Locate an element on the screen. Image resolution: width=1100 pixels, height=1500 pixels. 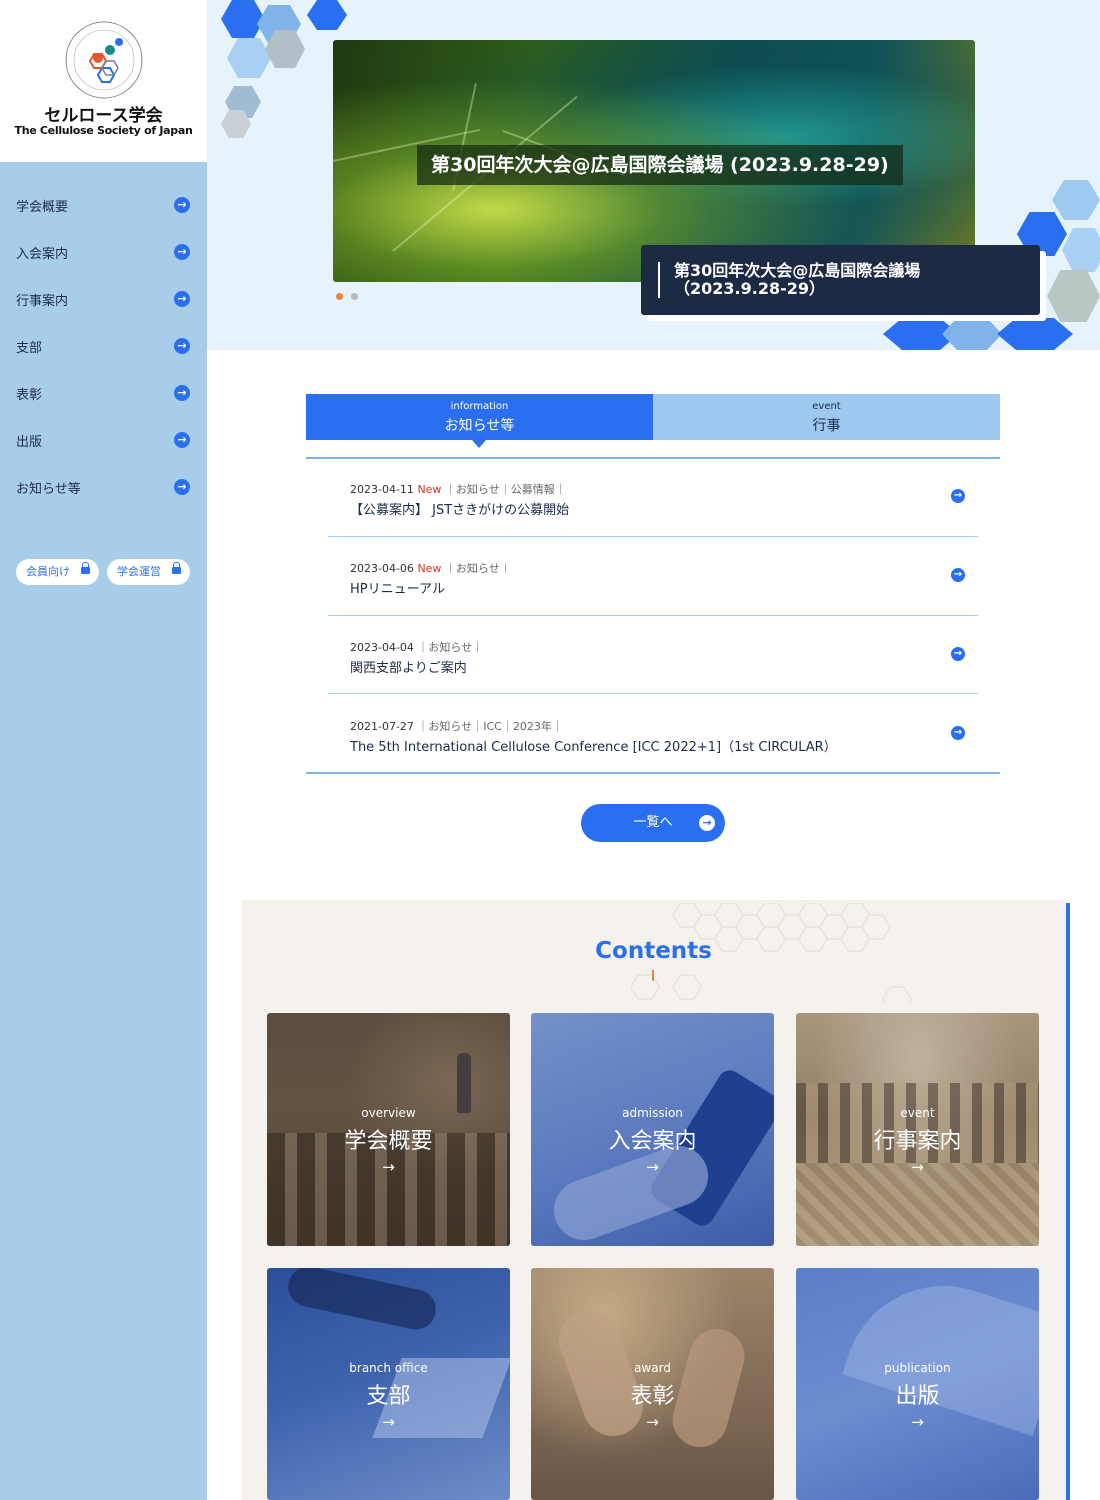
news-categories: ｜お知らせ｜ is located at coordinates (477, 568).